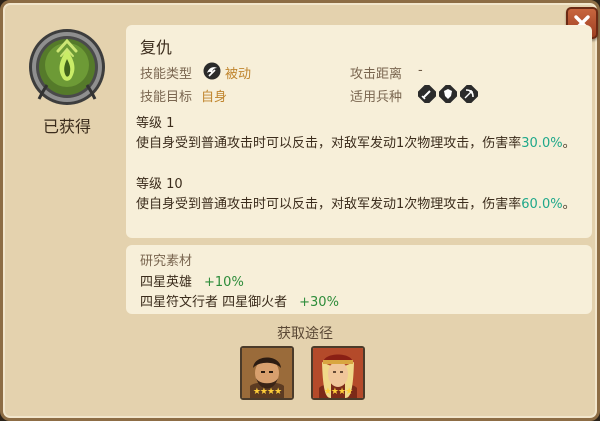  I want to click on skill-icon, so click(67, 67).